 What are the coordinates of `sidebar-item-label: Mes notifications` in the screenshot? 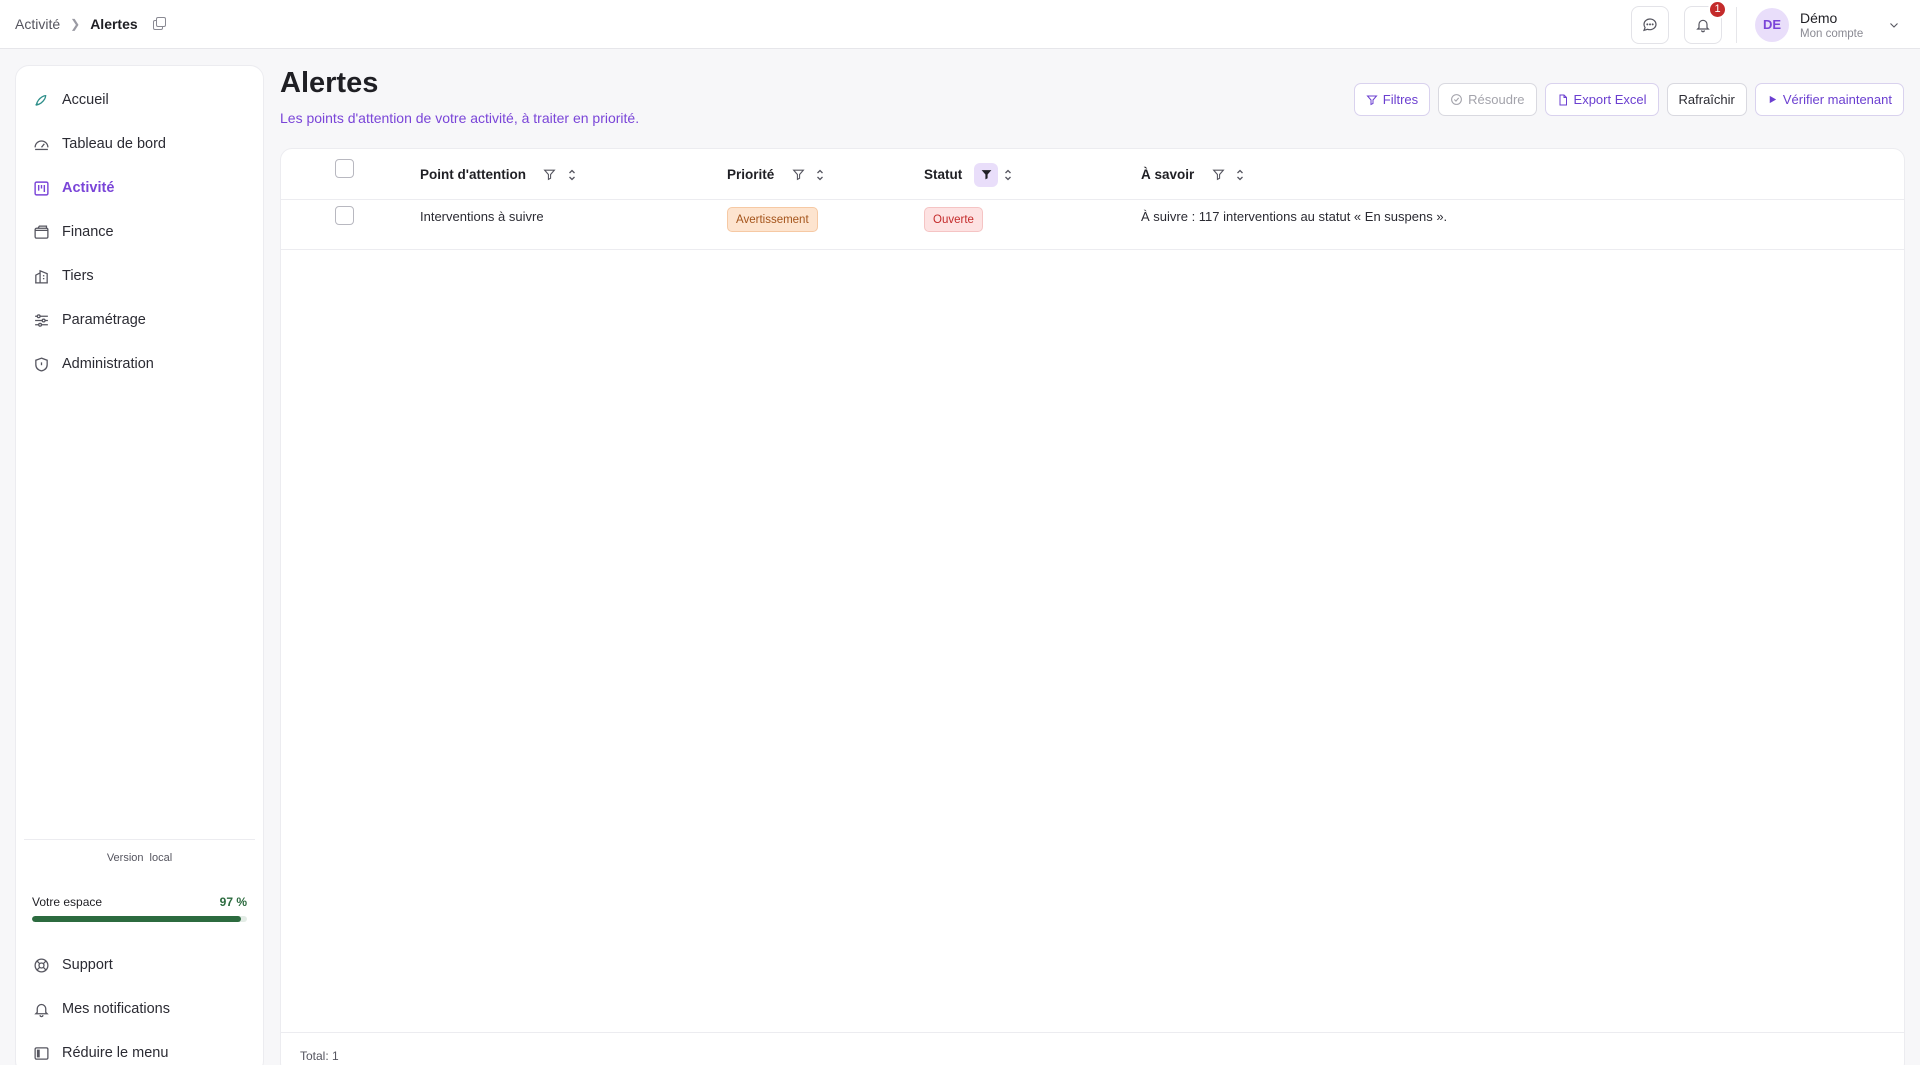 It's located at (116, 1009).